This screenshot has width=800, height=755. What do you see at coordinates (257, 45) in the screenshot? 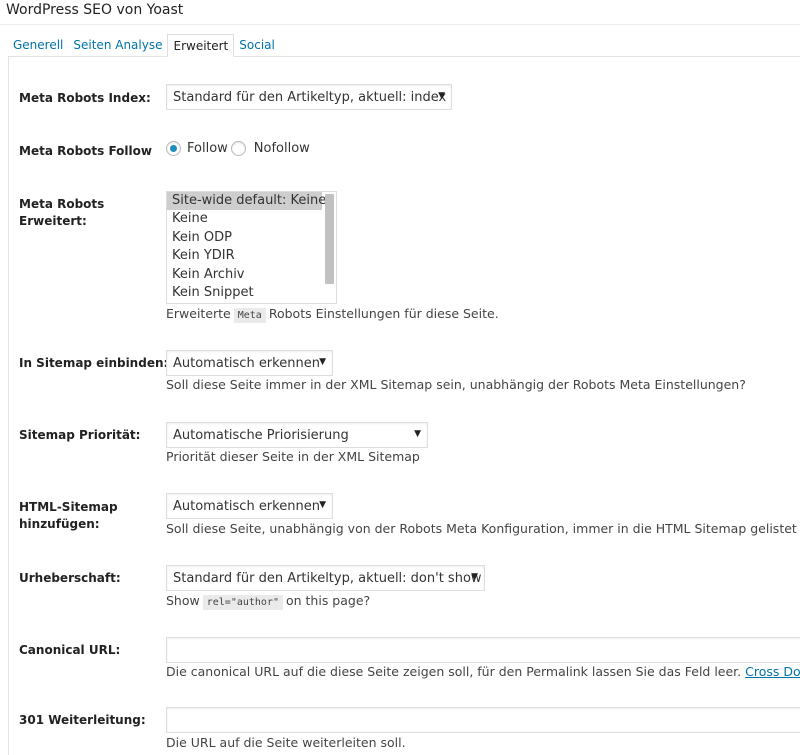
I see `tab-social: Social` at bounding box center [257, 45].